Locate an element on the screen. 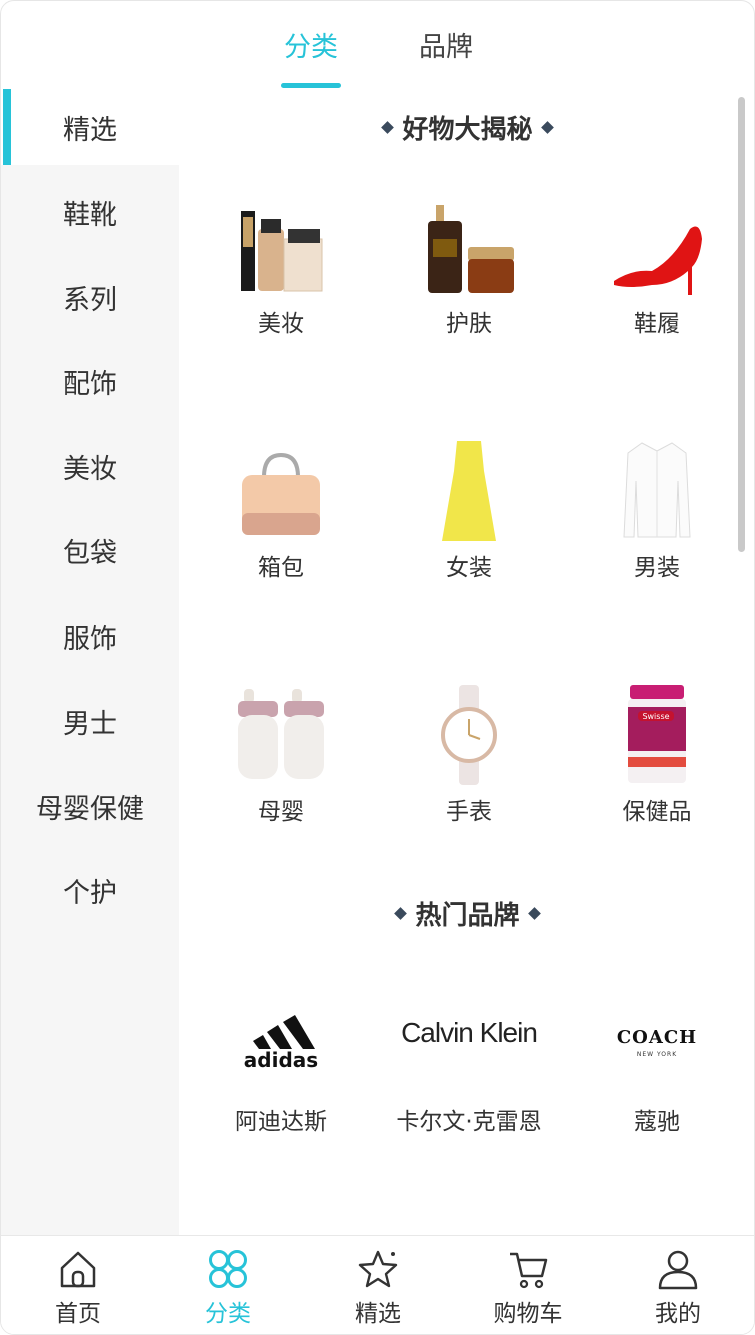 The height and width of the screenshot is (1335, 755). tab-brand: 品牌 is located at coordinates (446, 57).